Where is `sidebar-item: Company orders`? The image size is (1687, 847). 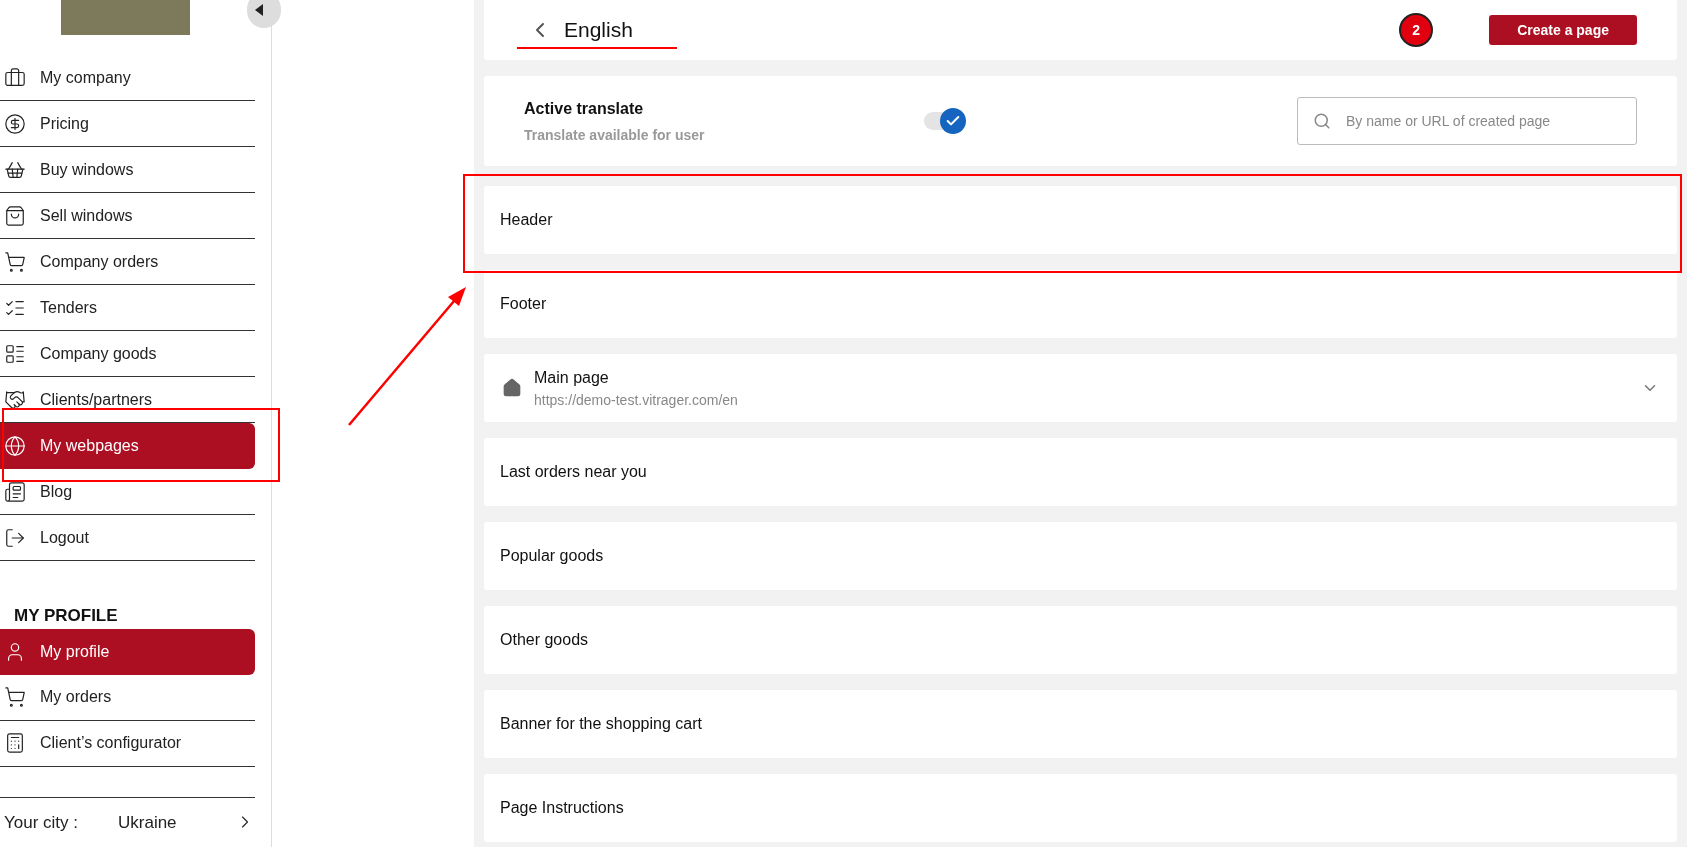
sidebar-item: Company orders is located at coordinates (127, 262).